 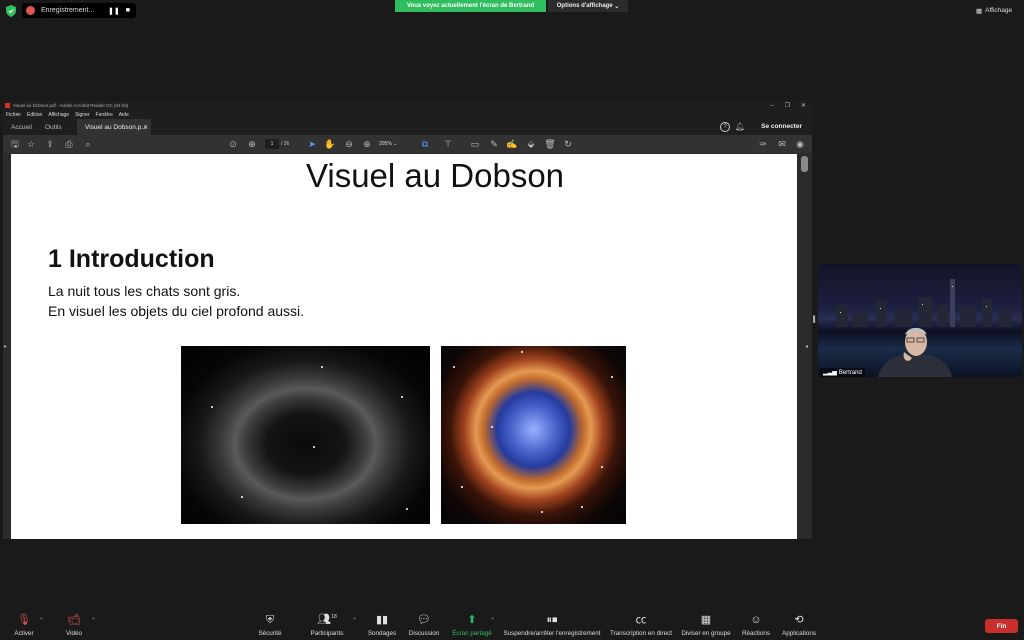 I want to click on video-label: Vidéo, so click(x=74, y=633).